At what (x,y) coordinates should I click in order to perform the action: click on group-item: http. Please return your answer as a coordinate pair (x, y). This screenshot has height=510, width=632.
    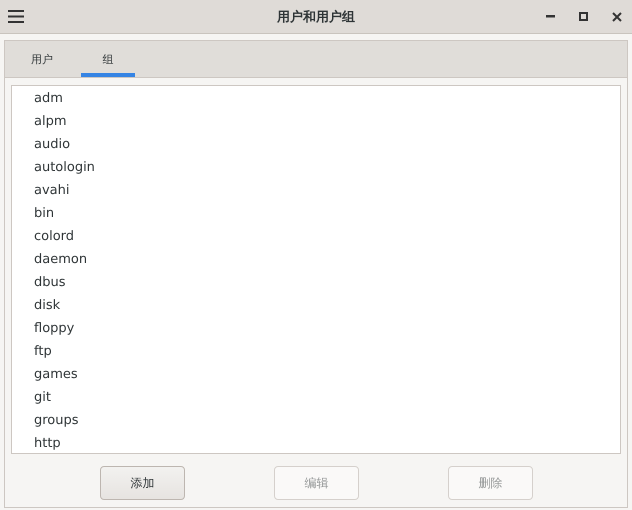
    Looking at the image, I should click on (316, 442).